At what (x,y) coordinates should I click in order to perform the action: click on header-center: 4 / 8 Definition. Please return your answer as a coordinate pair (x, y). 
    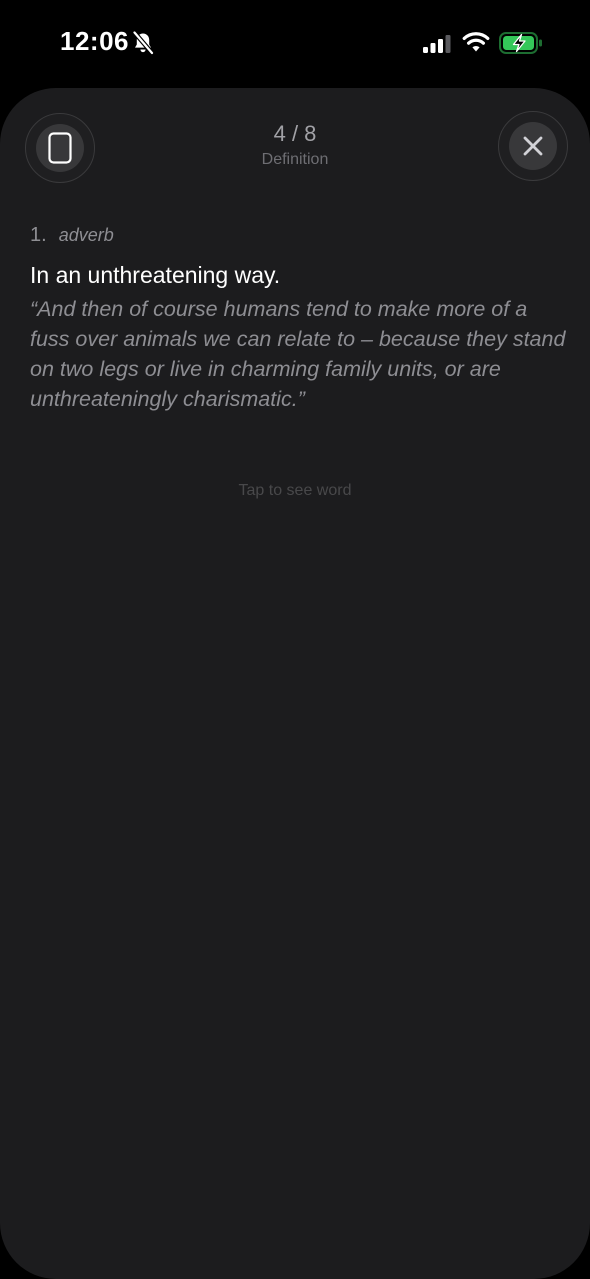
    Looking at the image, I should click on (295, 145).